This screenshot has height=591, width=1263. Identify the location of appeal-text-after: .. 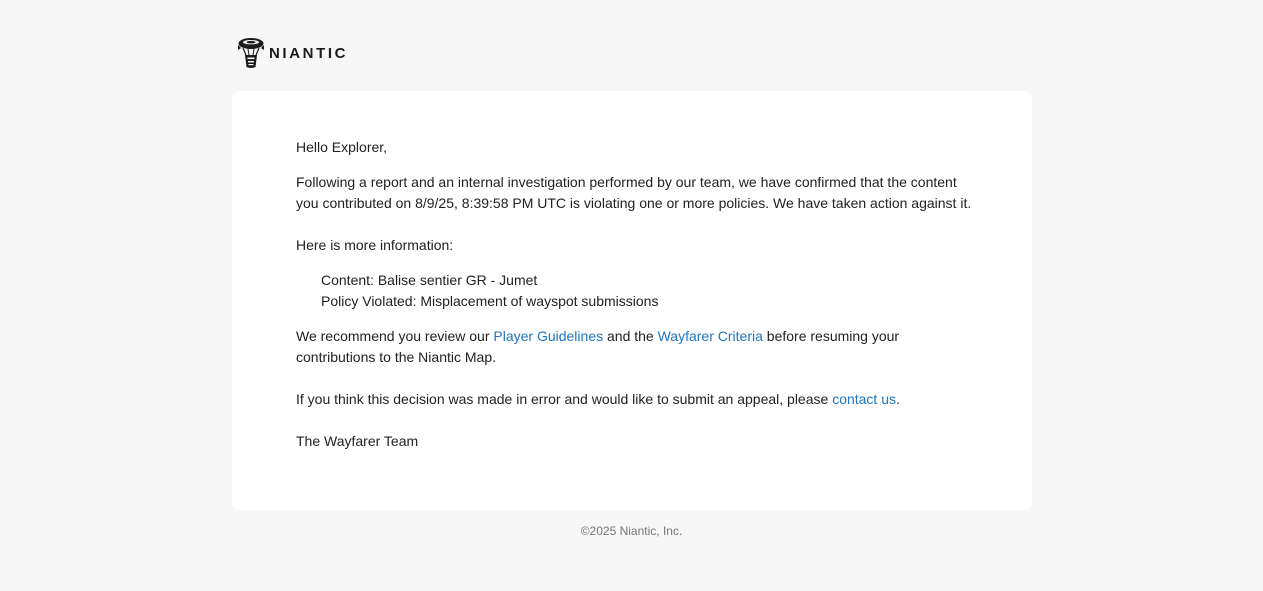
(898, 399).